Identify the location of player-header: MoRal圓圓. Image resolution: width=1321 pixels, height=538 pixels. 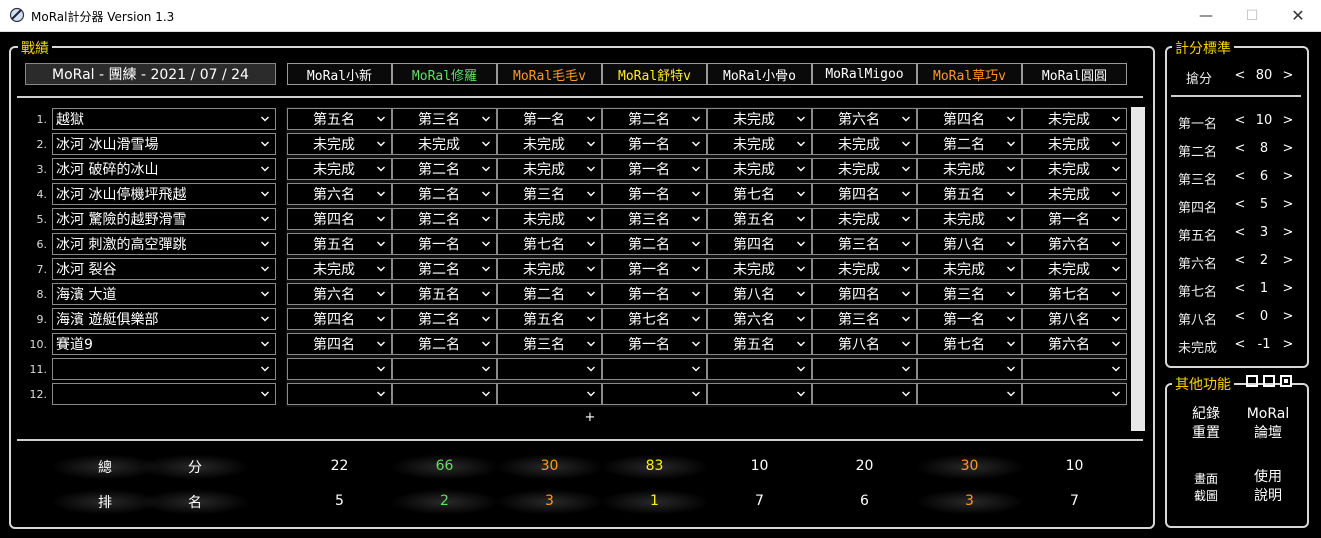
(1074, 74).